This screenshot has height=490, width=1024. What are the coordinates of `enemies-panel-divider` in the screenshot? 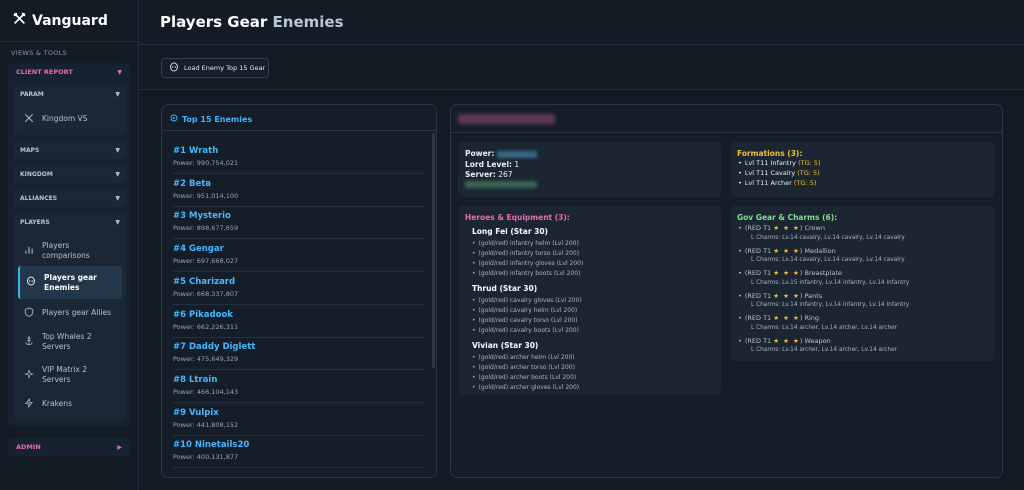 It's located at (299, 130).